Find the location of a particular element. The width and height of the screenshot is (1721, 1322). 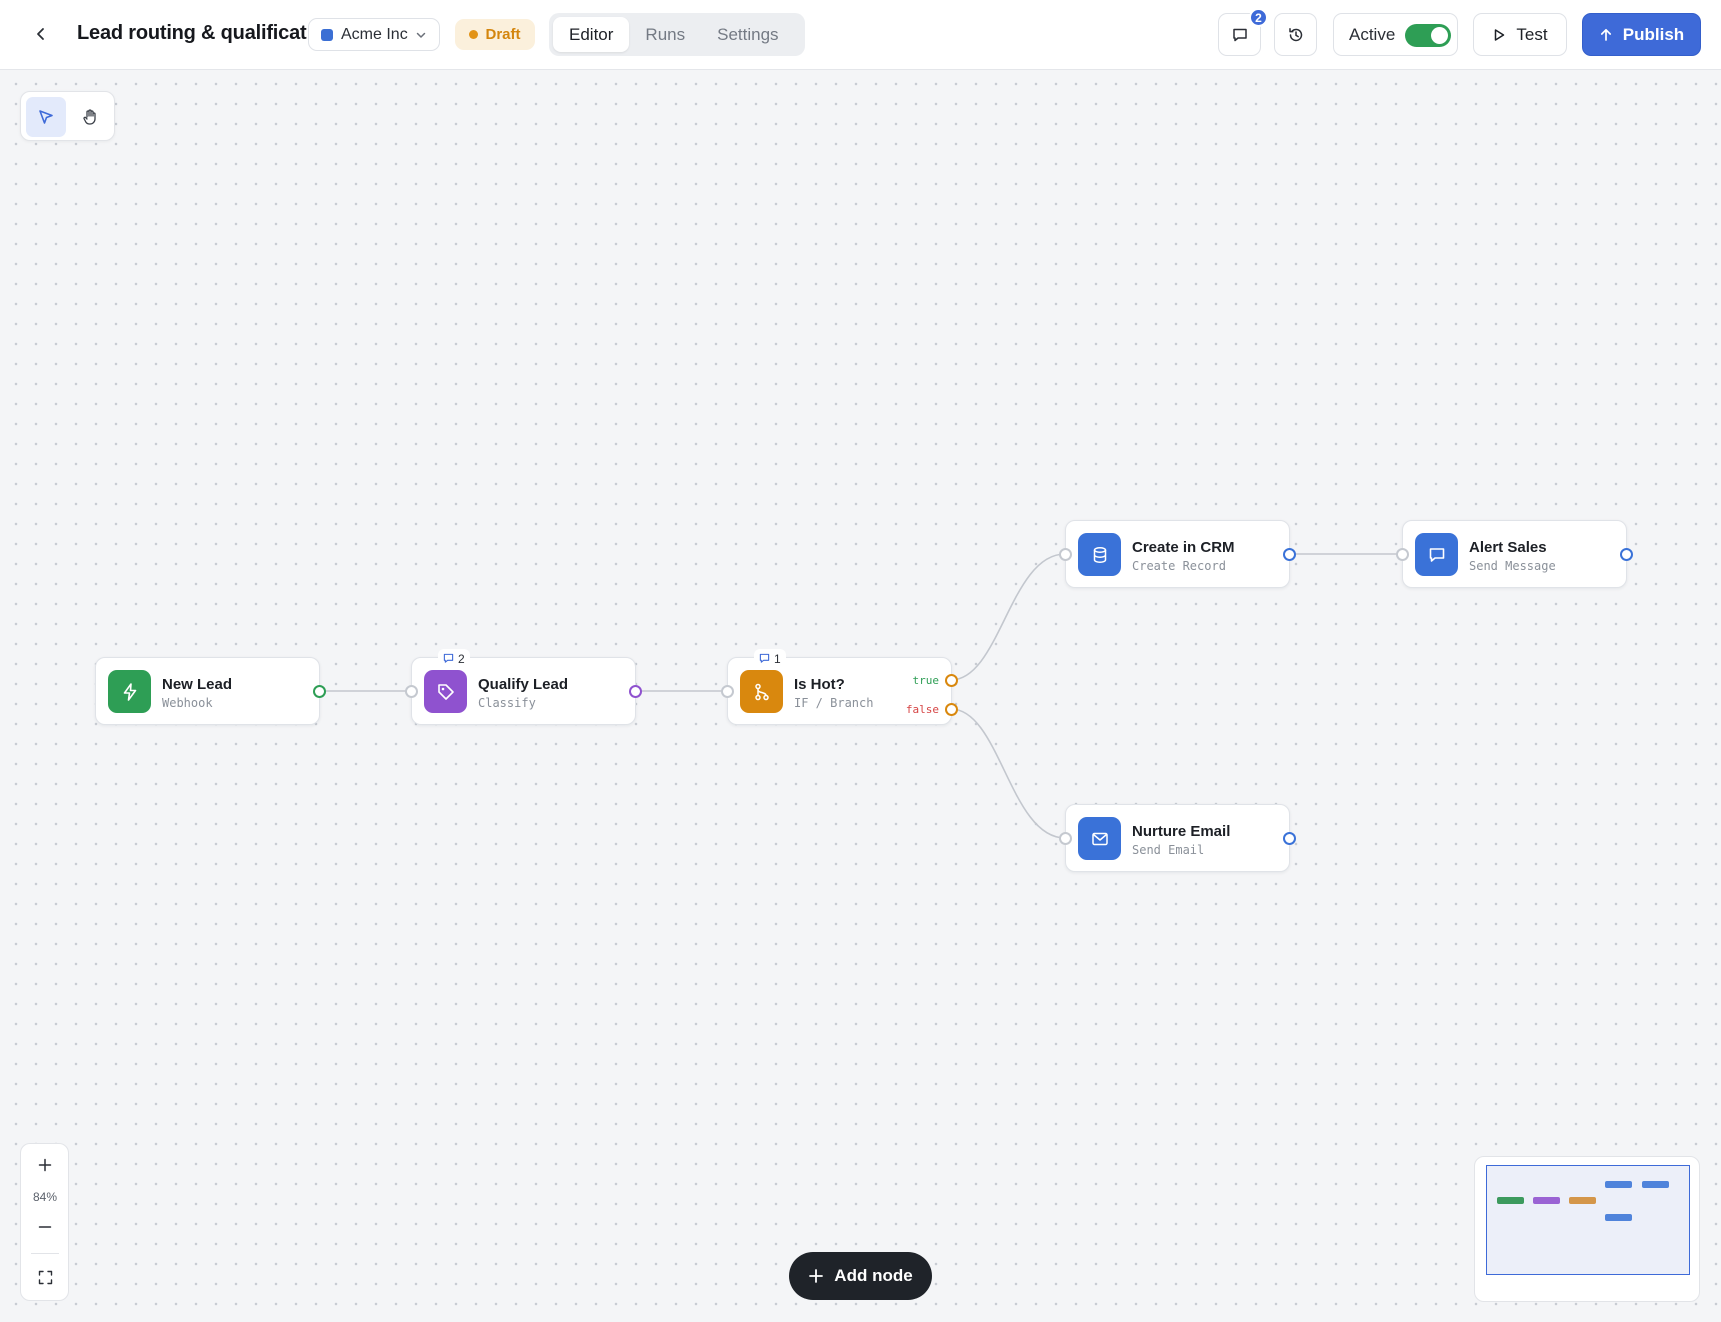

tag-icon is located at coordinates (445, 691).